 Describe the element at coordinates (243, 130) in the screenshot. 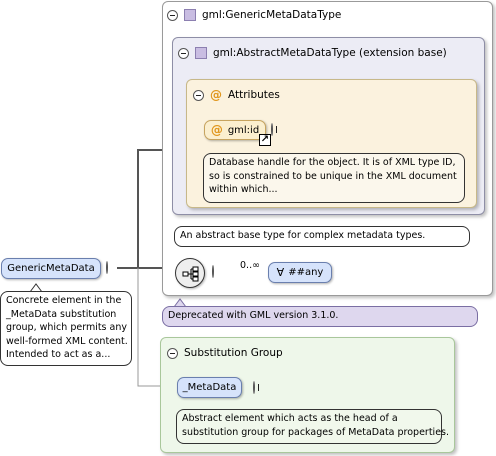

I see `attribute-name: gml:id` at that location.